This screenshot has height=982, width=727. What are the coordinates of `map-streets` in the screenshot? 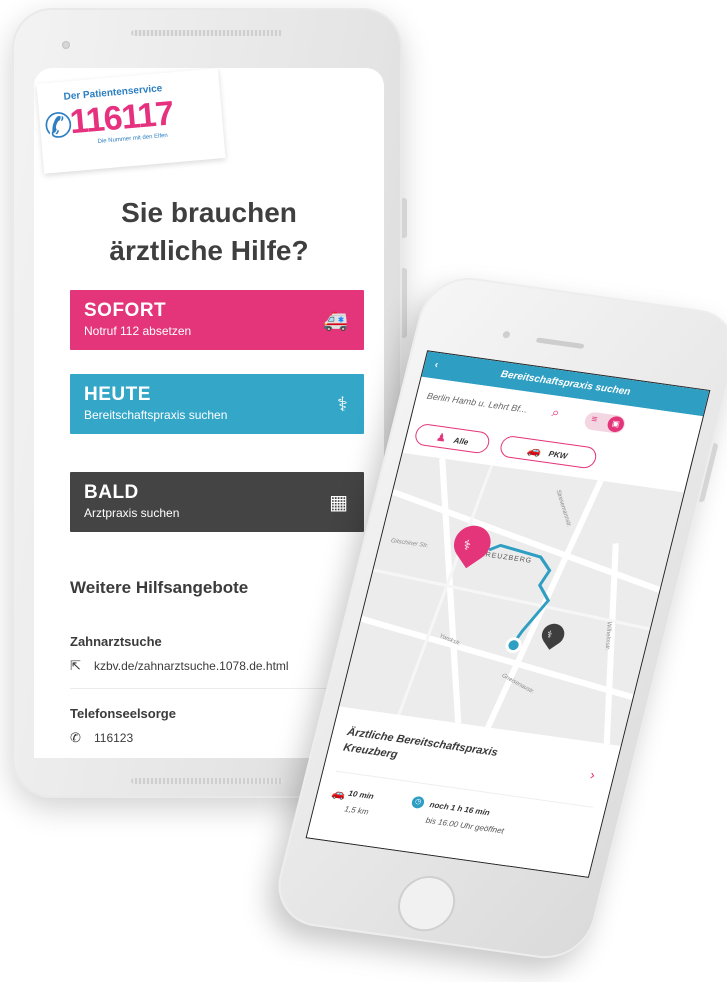 It's located at (510, 601).